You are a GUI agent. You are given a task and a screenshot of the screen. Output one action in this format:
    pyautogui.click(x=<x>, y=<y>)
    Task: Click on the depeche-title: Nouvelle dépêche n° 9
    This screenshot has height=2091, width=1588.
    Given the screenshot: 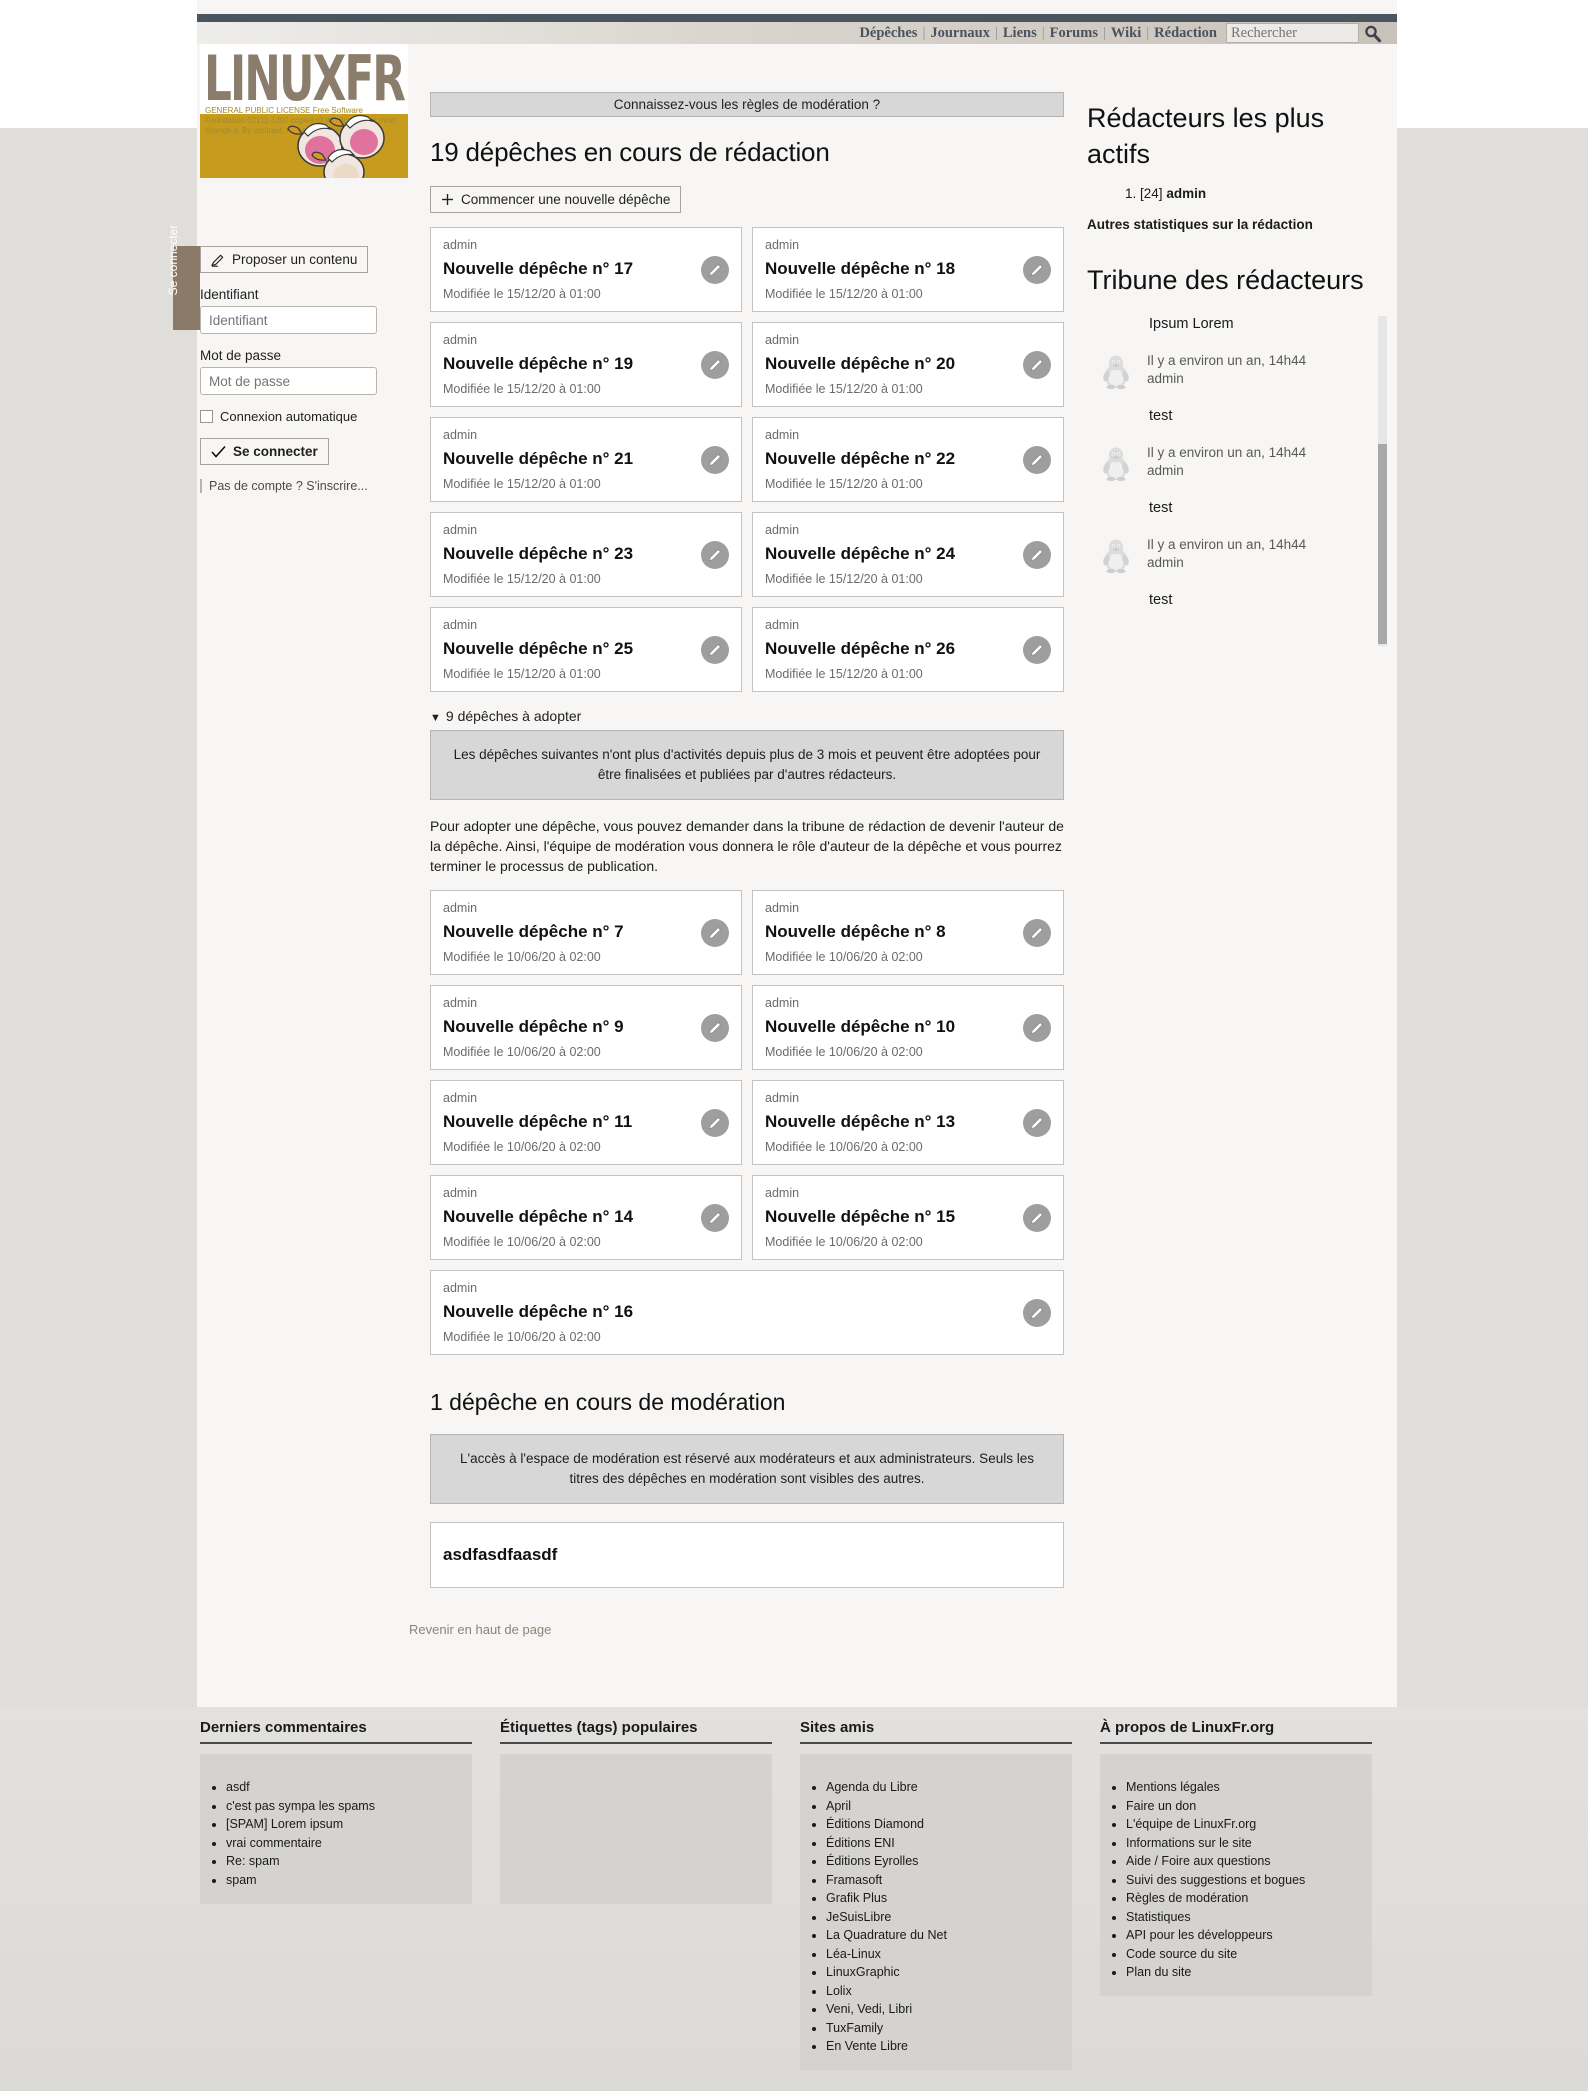 What is the action you would take?
    pyautogui.click(x=586, y=1027)
    